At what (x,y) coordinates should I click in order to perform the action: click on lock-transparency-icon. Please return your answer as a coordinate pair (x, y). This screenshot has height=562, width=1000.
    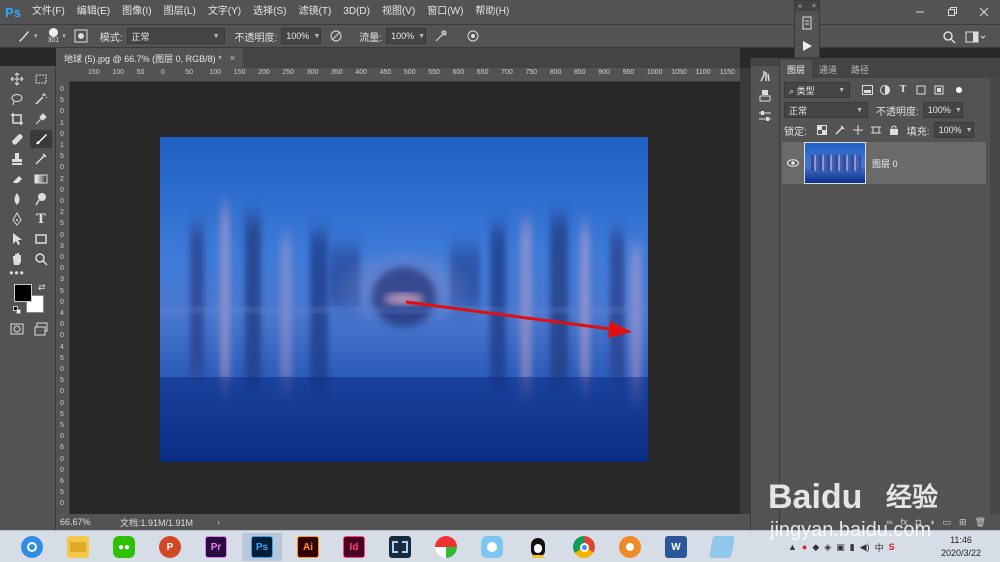
    Looking at the image, I should click on (822, 130).